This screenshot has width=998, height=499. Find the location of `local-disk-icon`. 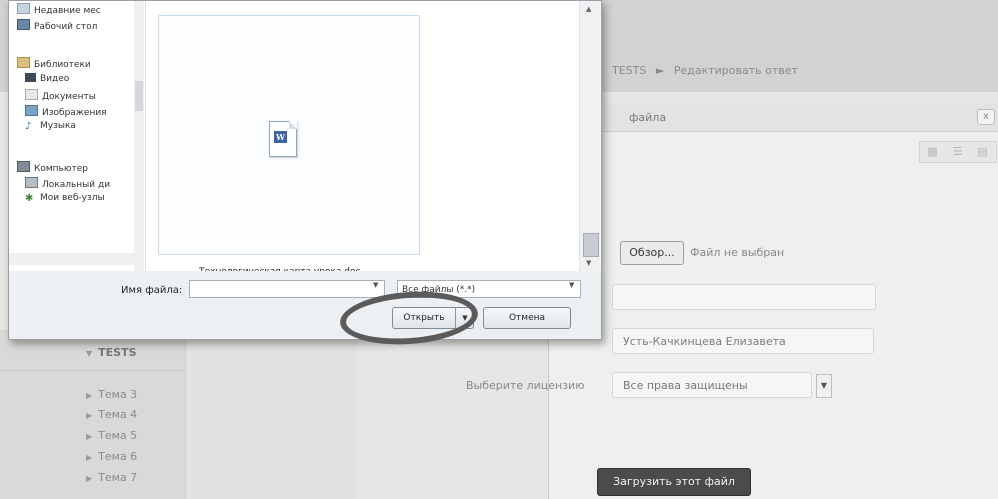

local-disk-icon is located at coordinates (31, 182).